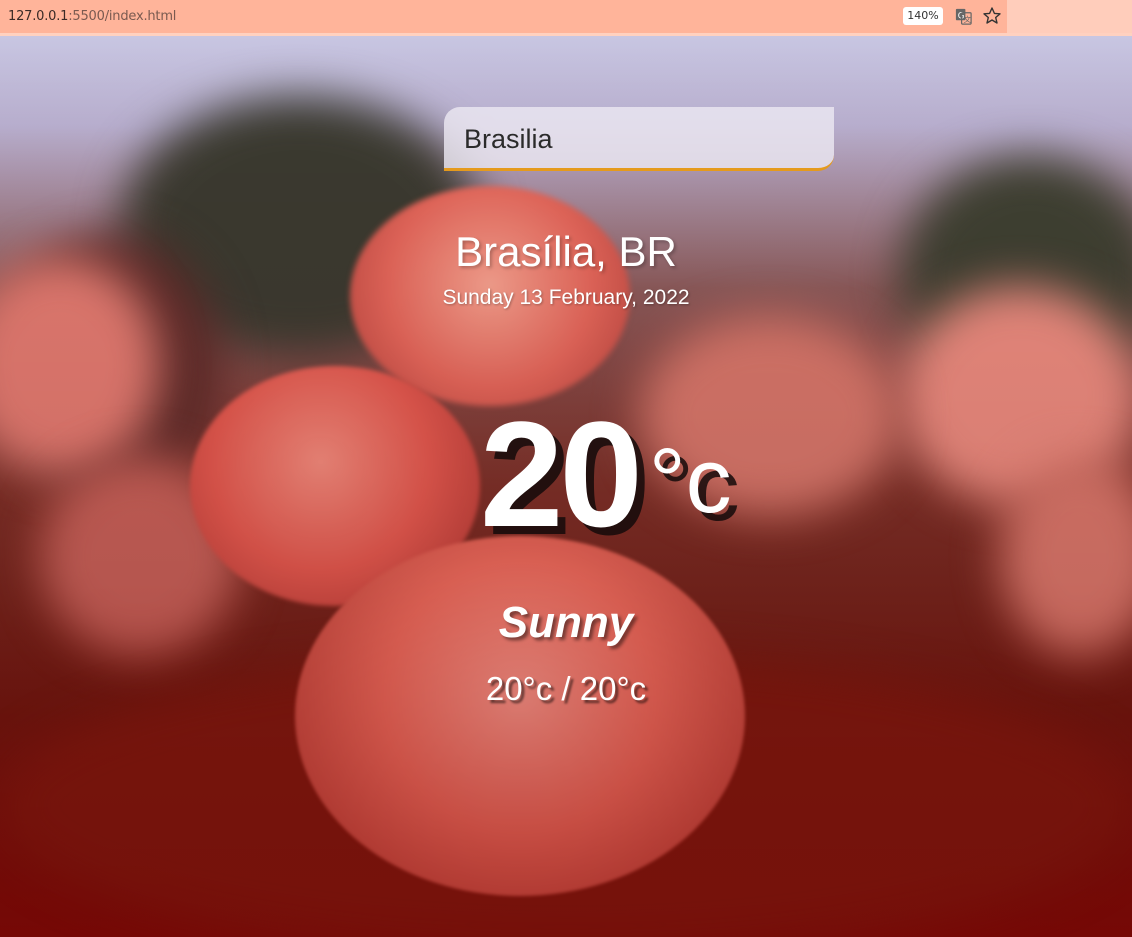 The image size is (1132, 937). What do you see at coordinates (566, 622) in the screenshot?
I see `weather-condition: Sunny` at bounding box center [566, 622].